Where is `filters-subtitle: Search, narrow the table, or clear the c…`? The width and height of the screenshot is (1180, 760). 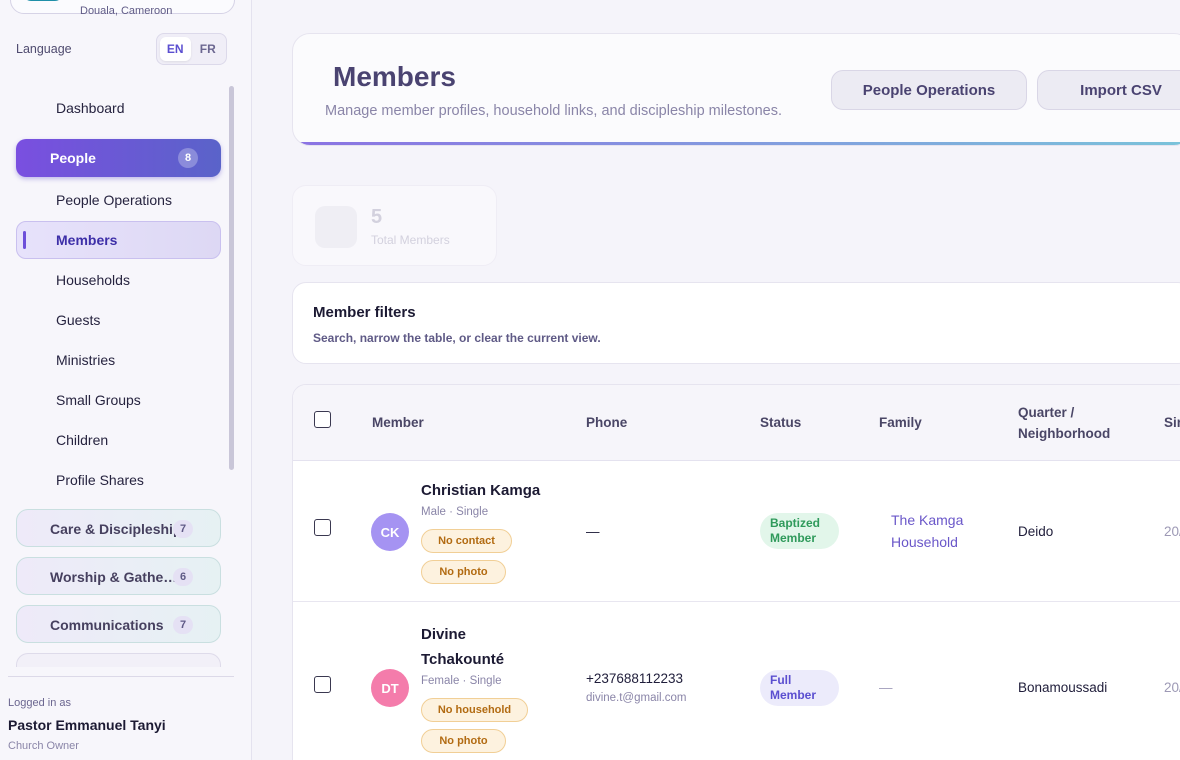
filters-subtitle: Search, narrow the table, or clear the c… is located at coordinates (457, 338).